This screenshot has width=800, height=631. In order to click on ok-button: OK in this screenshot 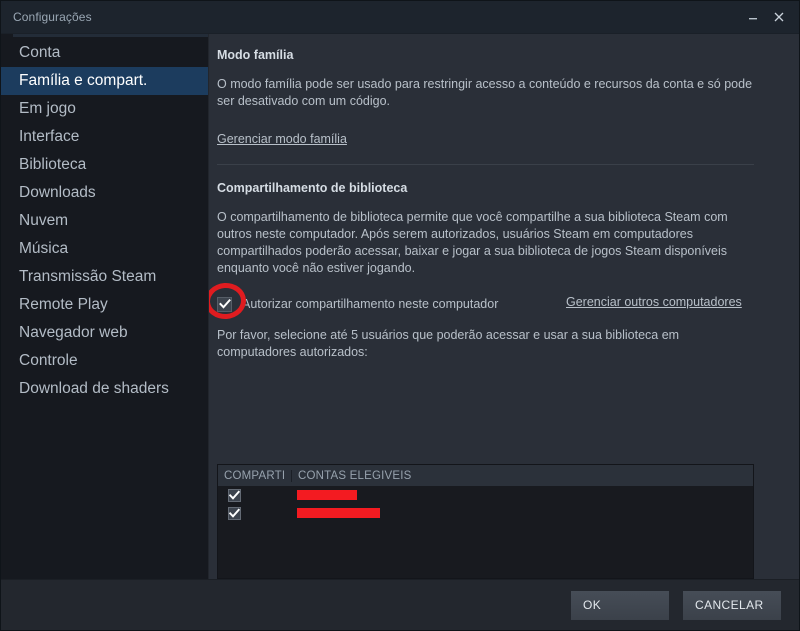, I will do `click(620, 605)`.